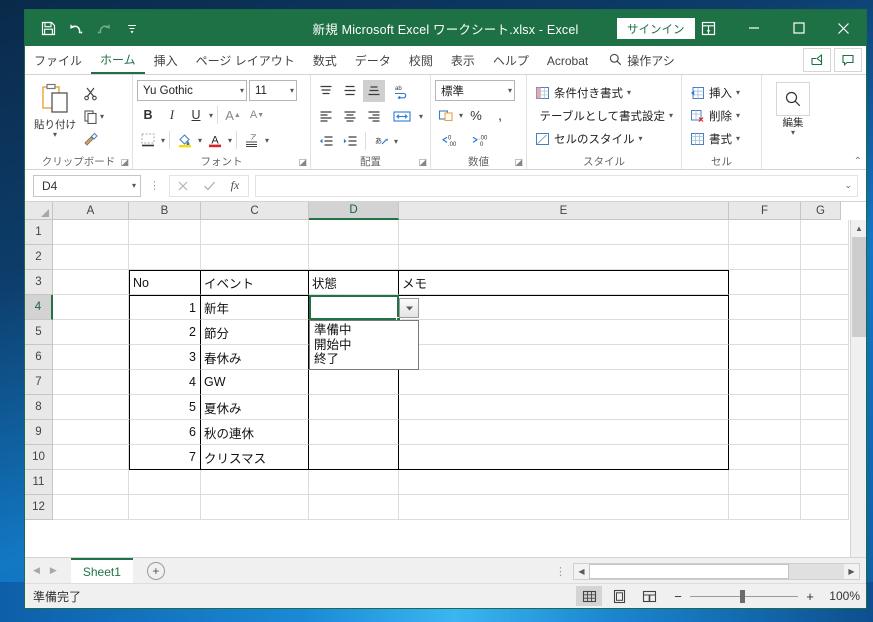 This screenshot has height=622, width=873. I want to click on cell-B3: No, so click(165, 282).